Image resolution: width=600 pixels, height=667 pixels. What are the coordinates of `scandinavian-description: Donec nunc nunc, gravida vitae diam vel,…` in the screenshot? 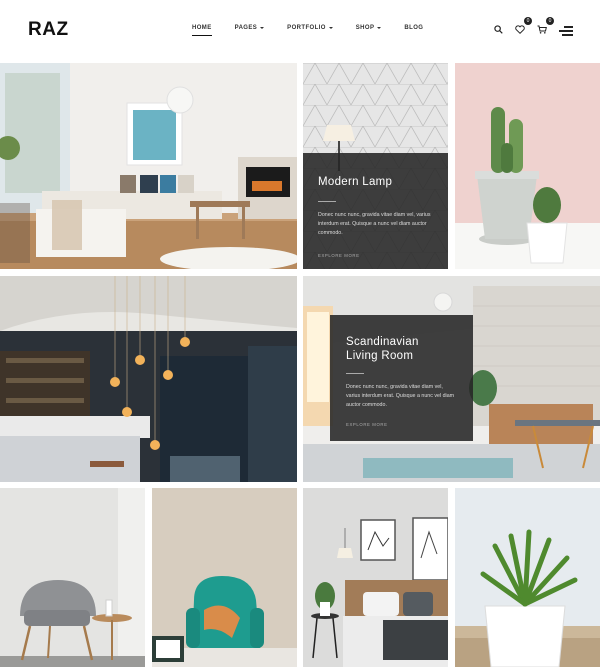 It's located at (400, 396).